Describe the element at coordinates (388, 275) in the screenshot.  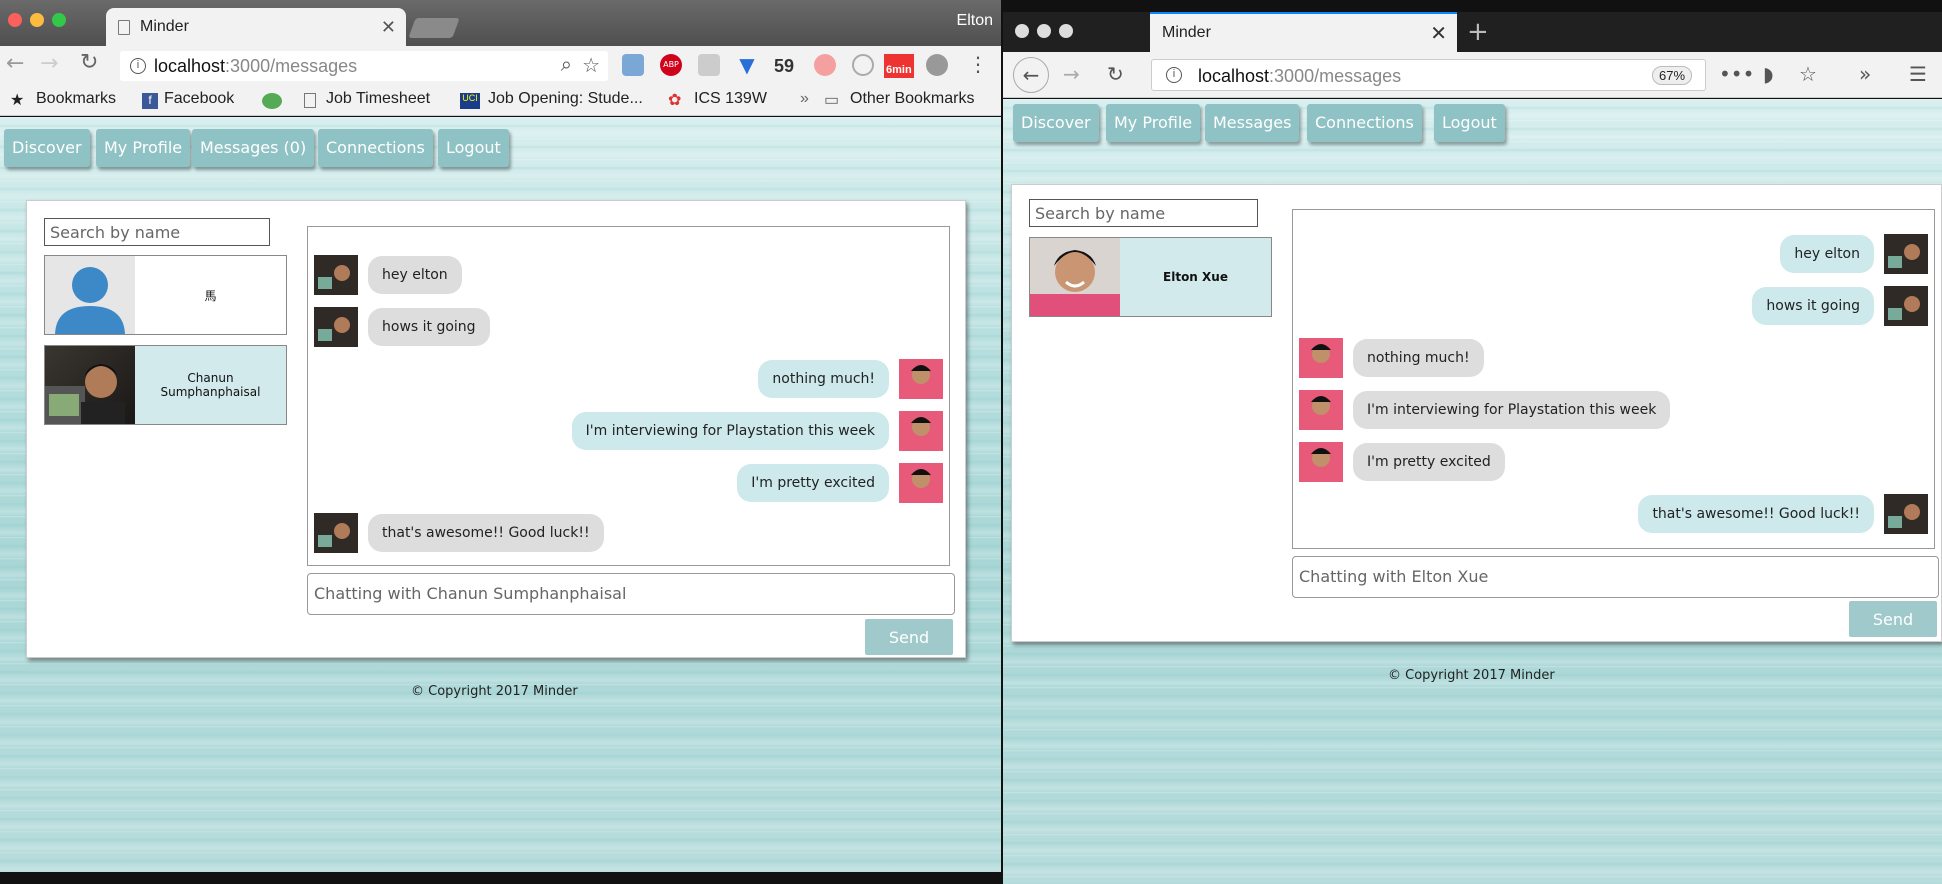
I see `message-incoming: hey elton` at that location.